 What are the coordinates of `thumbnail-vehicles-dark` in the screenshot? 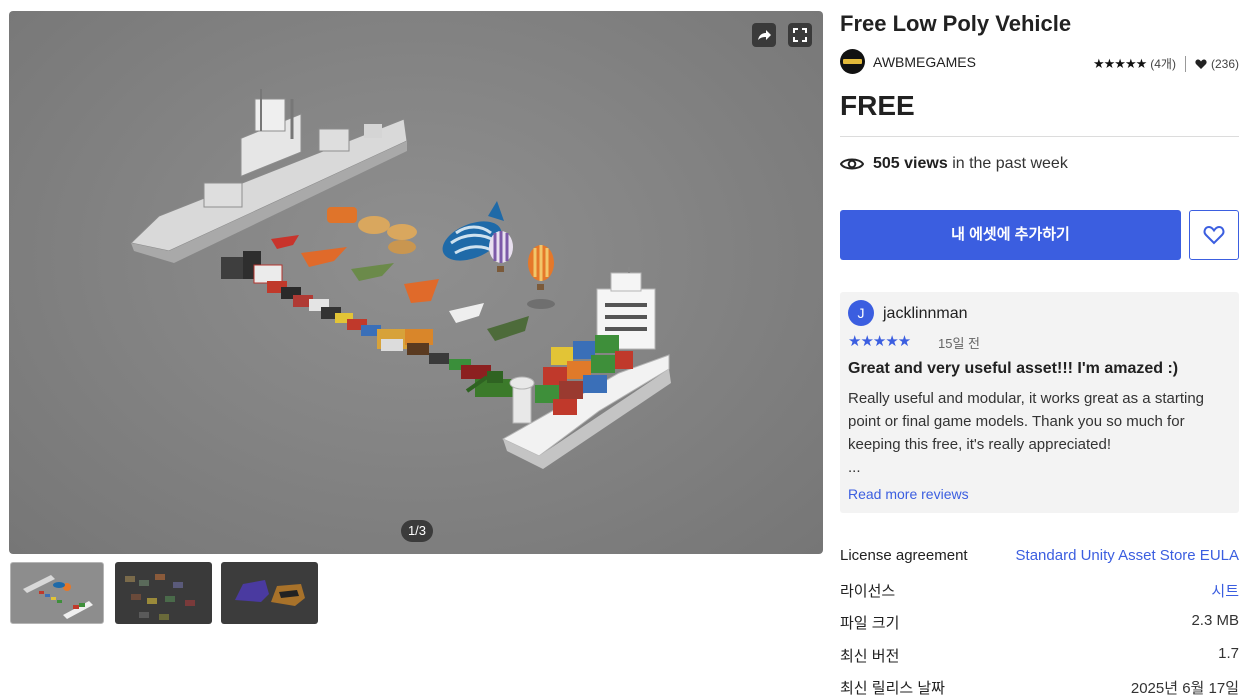 It's located at (160, 597).